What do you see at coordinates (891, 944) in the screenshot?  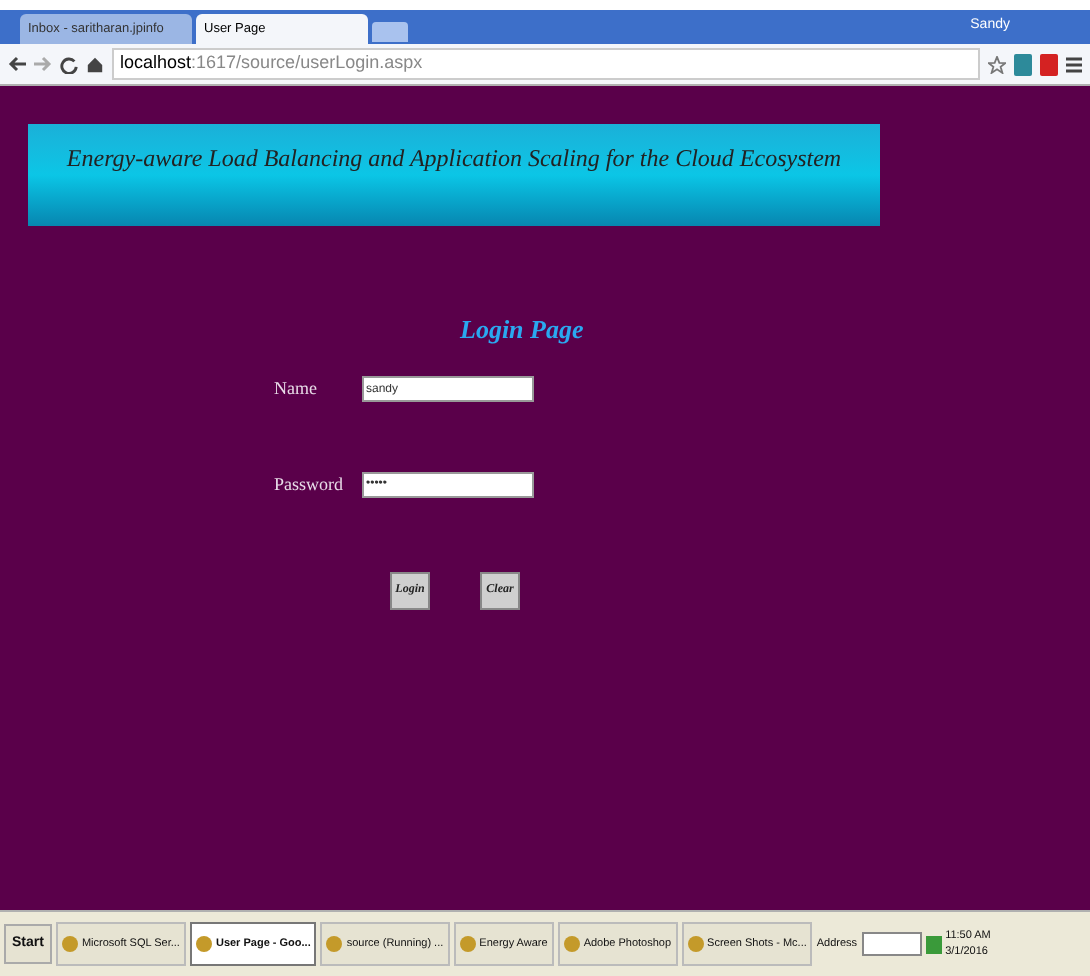 I see `taskbar-address-field` at bounding box center [891, 944].